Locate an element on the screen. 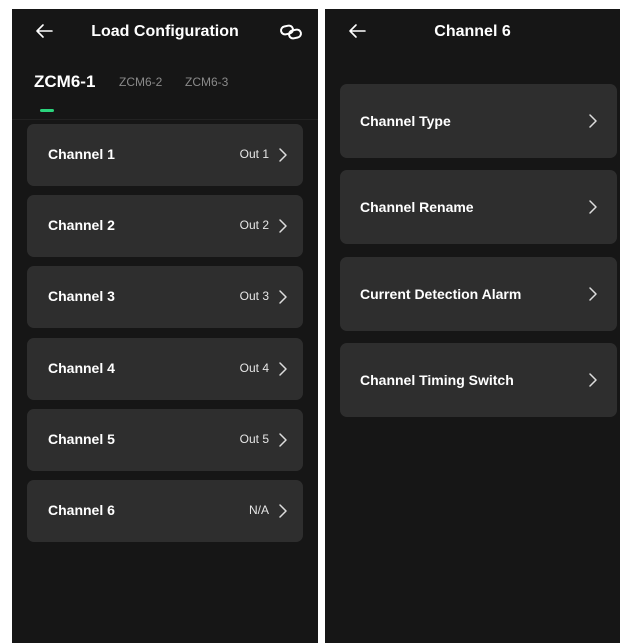 This screenshot has width=624, height=643. top-bar: Channel 6 is located at coordinates (472, 34).